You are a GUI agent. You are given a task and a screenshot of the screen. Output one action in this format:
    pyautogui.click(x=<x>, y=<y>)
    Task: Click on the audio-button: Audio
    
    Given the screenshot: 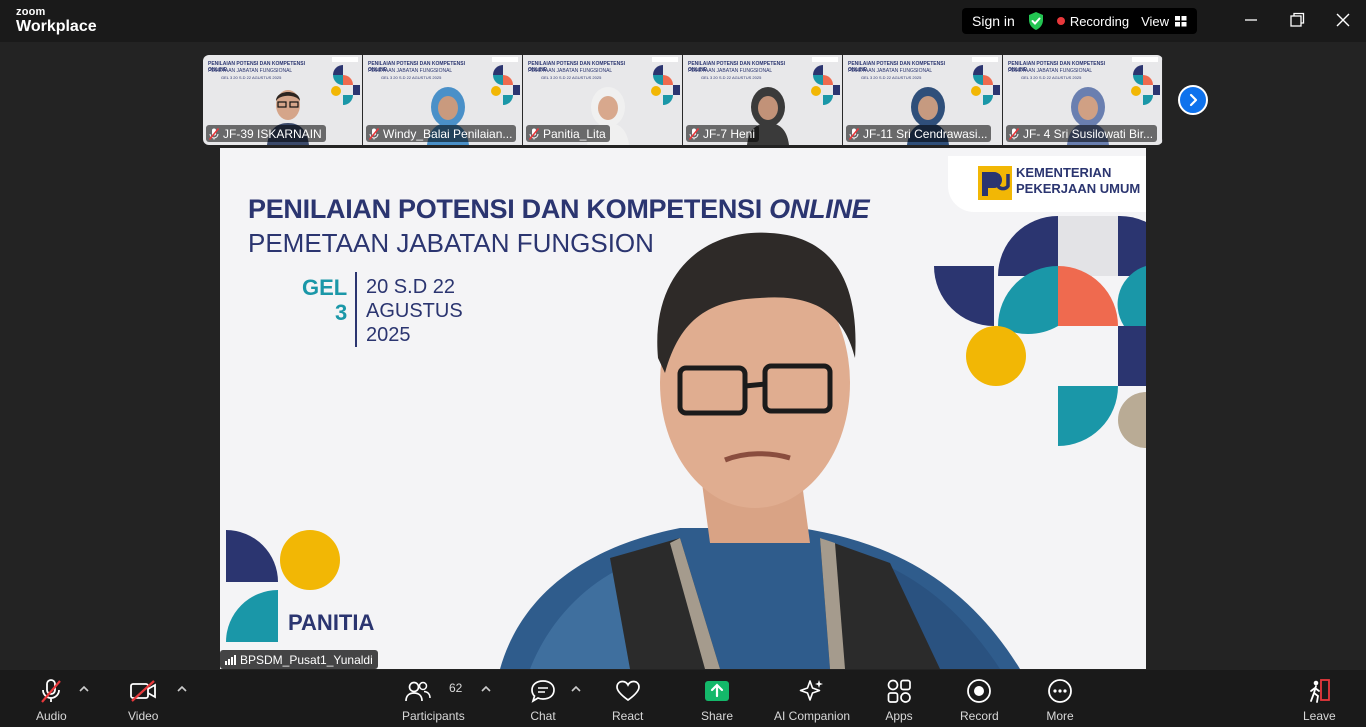 What is the action you would take?
    pyautogui.click(x=51, y=700)
    